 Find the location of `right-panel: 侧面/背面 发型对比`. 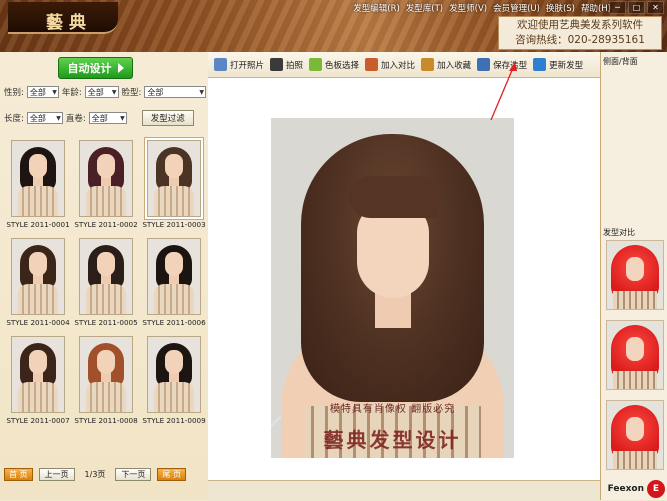

right-panel: 侧面/背面 发型对比 is located at coordinates (633, 276).